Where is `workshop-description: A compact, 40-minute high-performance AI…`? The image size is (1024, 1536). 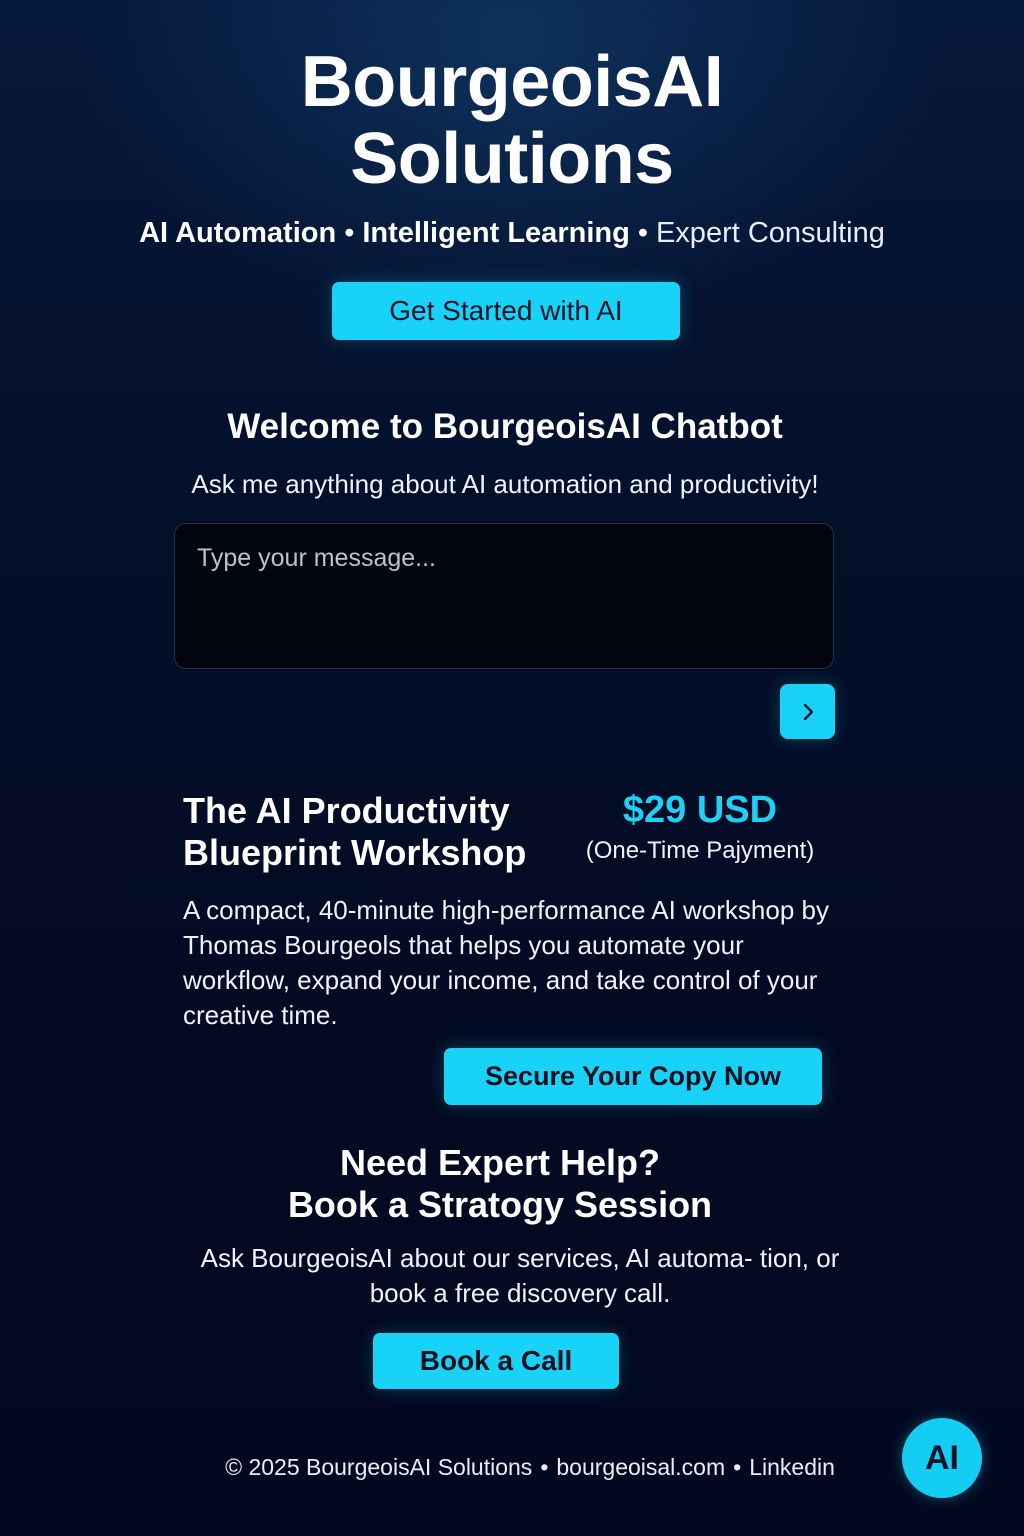 workshop-description: A compact, 40-minute high-performance AI… is located at coordinates (506, 962).